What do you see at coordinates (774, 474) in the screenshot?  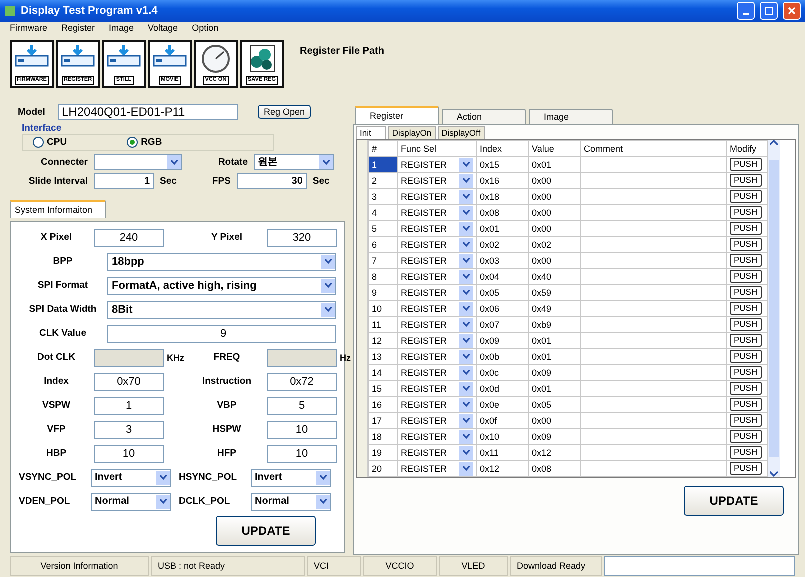 I see `scroll-down-icon` at bounding box center [774, 474].